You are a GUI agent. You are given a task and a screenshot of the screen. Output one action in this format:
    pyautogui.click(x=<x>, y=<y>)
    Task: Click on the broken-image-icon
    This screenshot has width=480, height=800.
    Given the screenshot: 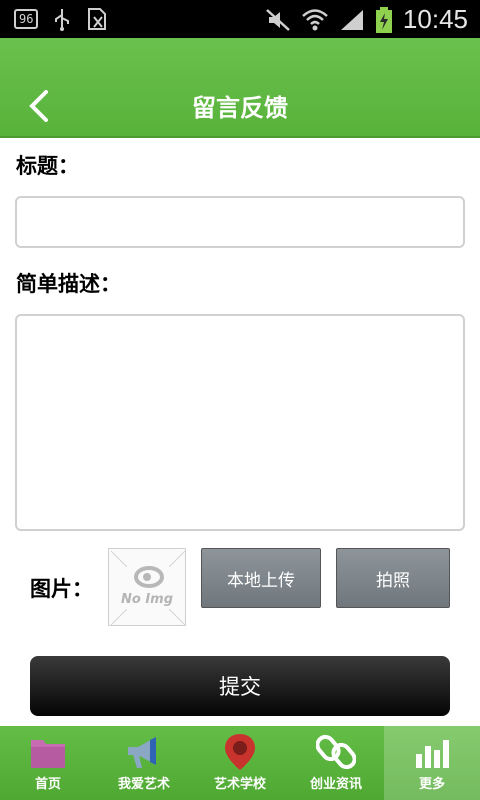 What is the action you would take?
    pyautogui.click(x=148, y=588)
    